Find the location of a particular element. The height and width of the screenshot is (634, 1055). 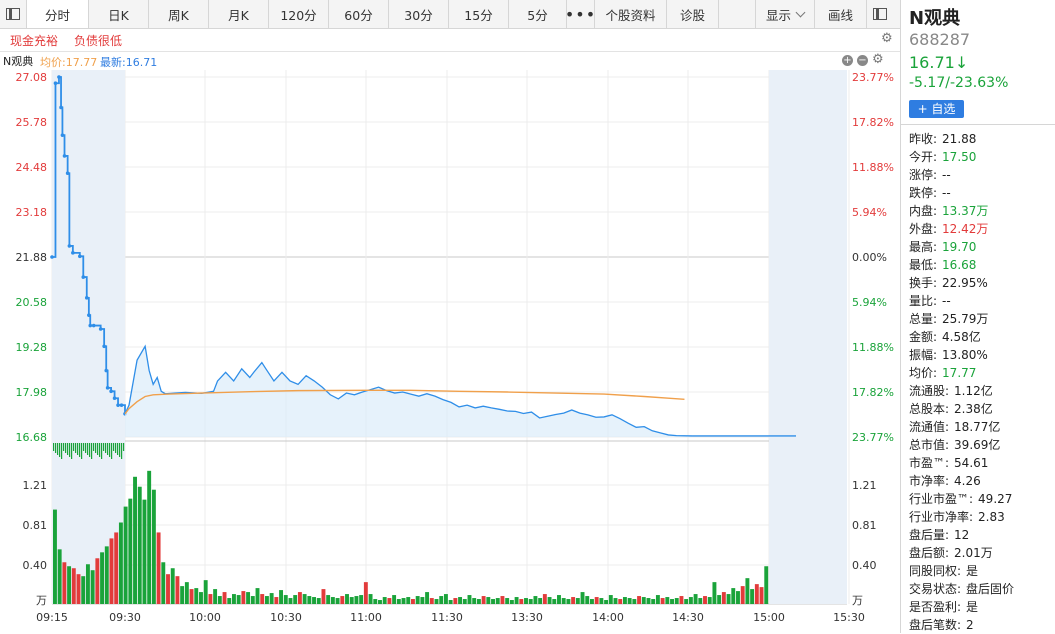

draw-line-button: 画线 is located at coordinates (841, 14).